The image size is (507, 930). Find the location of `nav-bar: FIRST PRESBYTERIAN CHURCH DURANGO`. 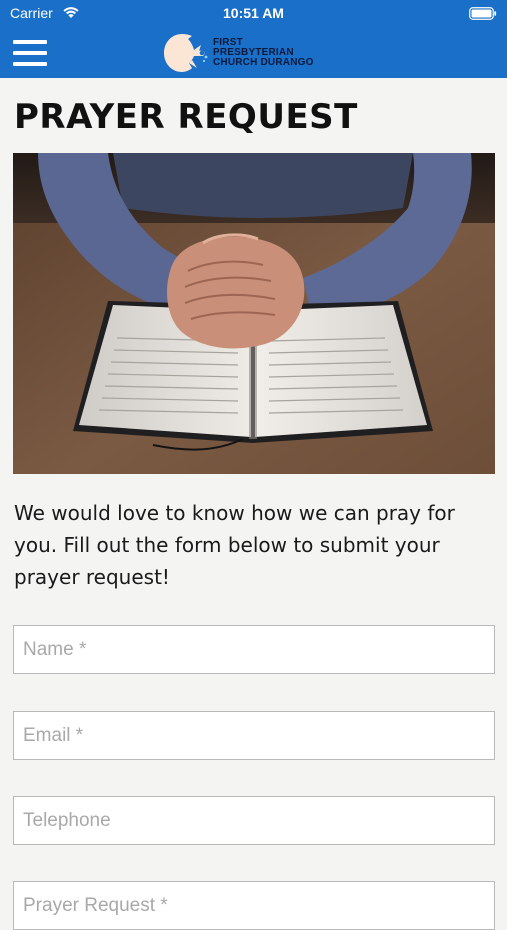

nav-bar: FIRST PRESBYTERIAN CHURCH DURANGO is located at coordinates (253, 53).